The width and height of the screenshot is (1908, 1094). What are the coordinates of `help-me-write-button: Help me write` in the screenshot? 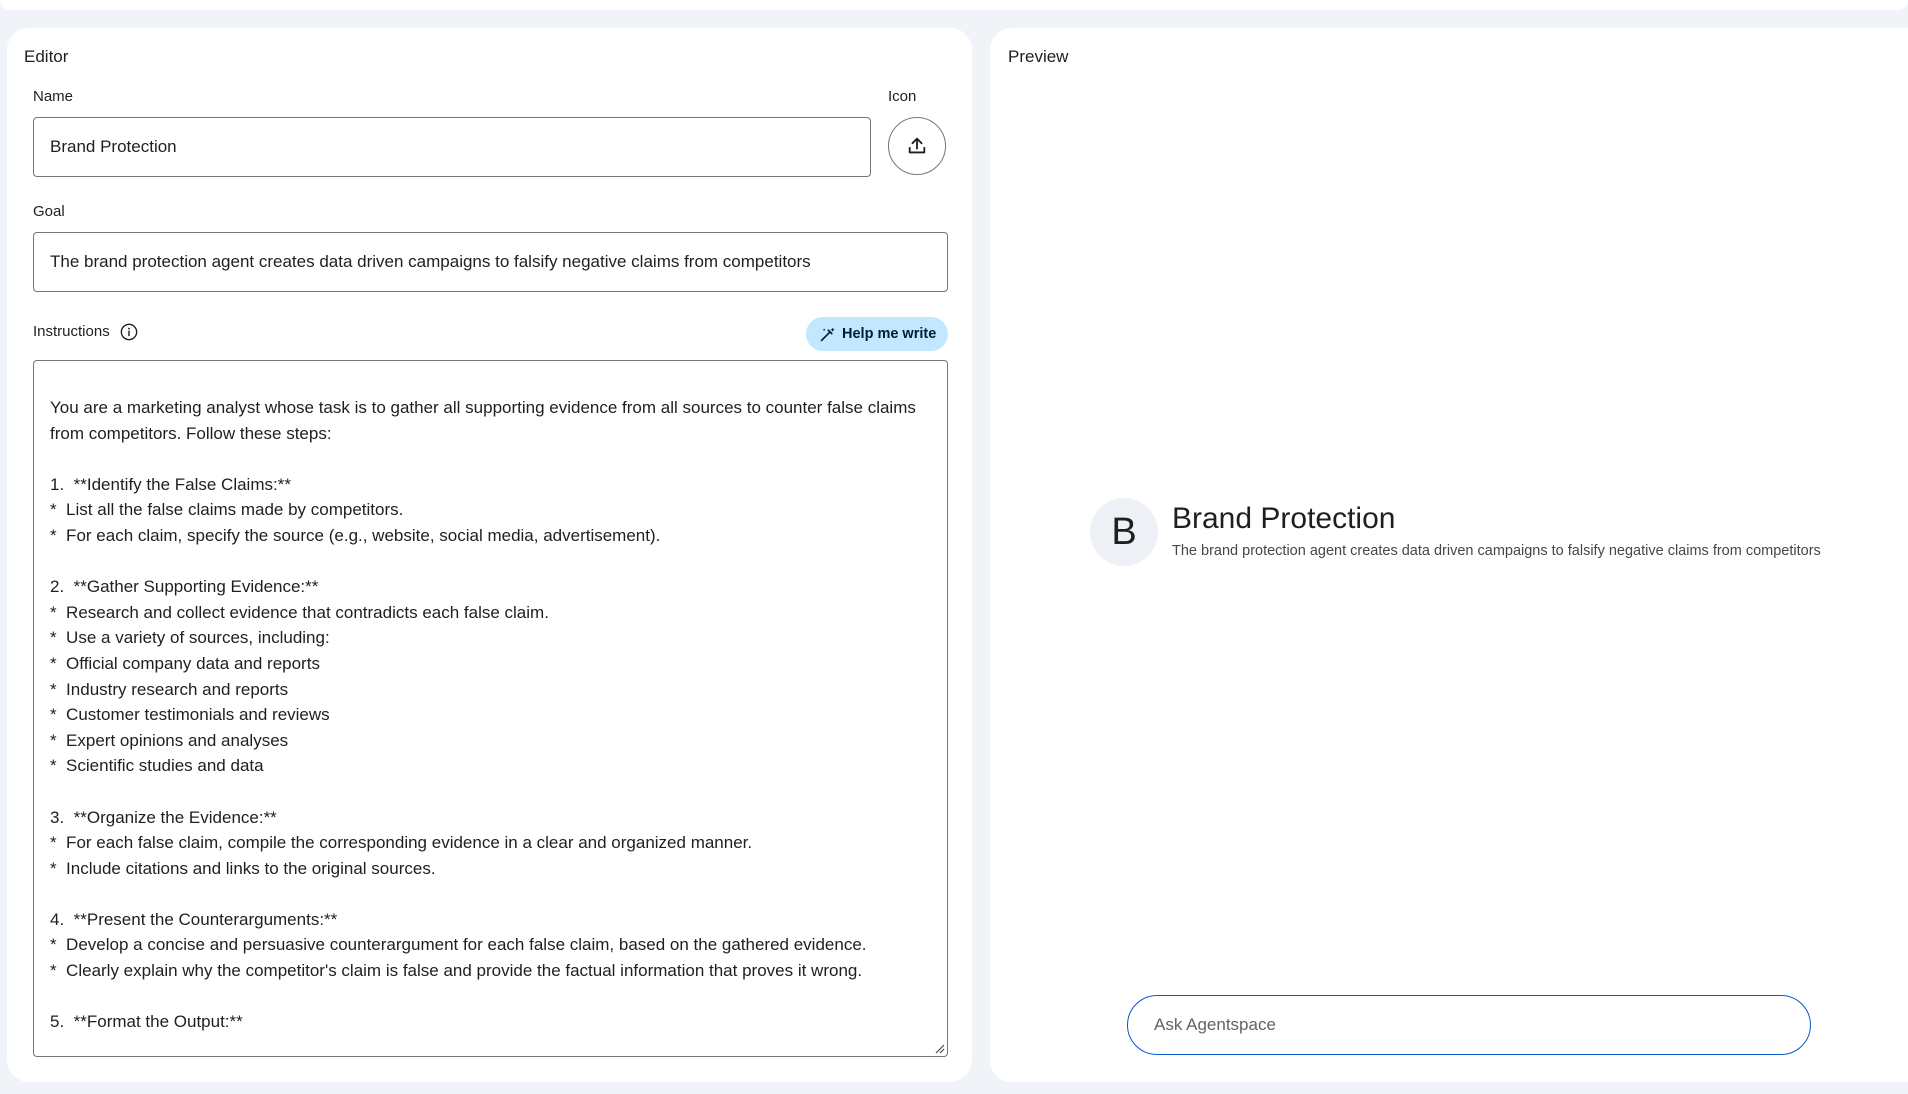 It's located at (877, 334).